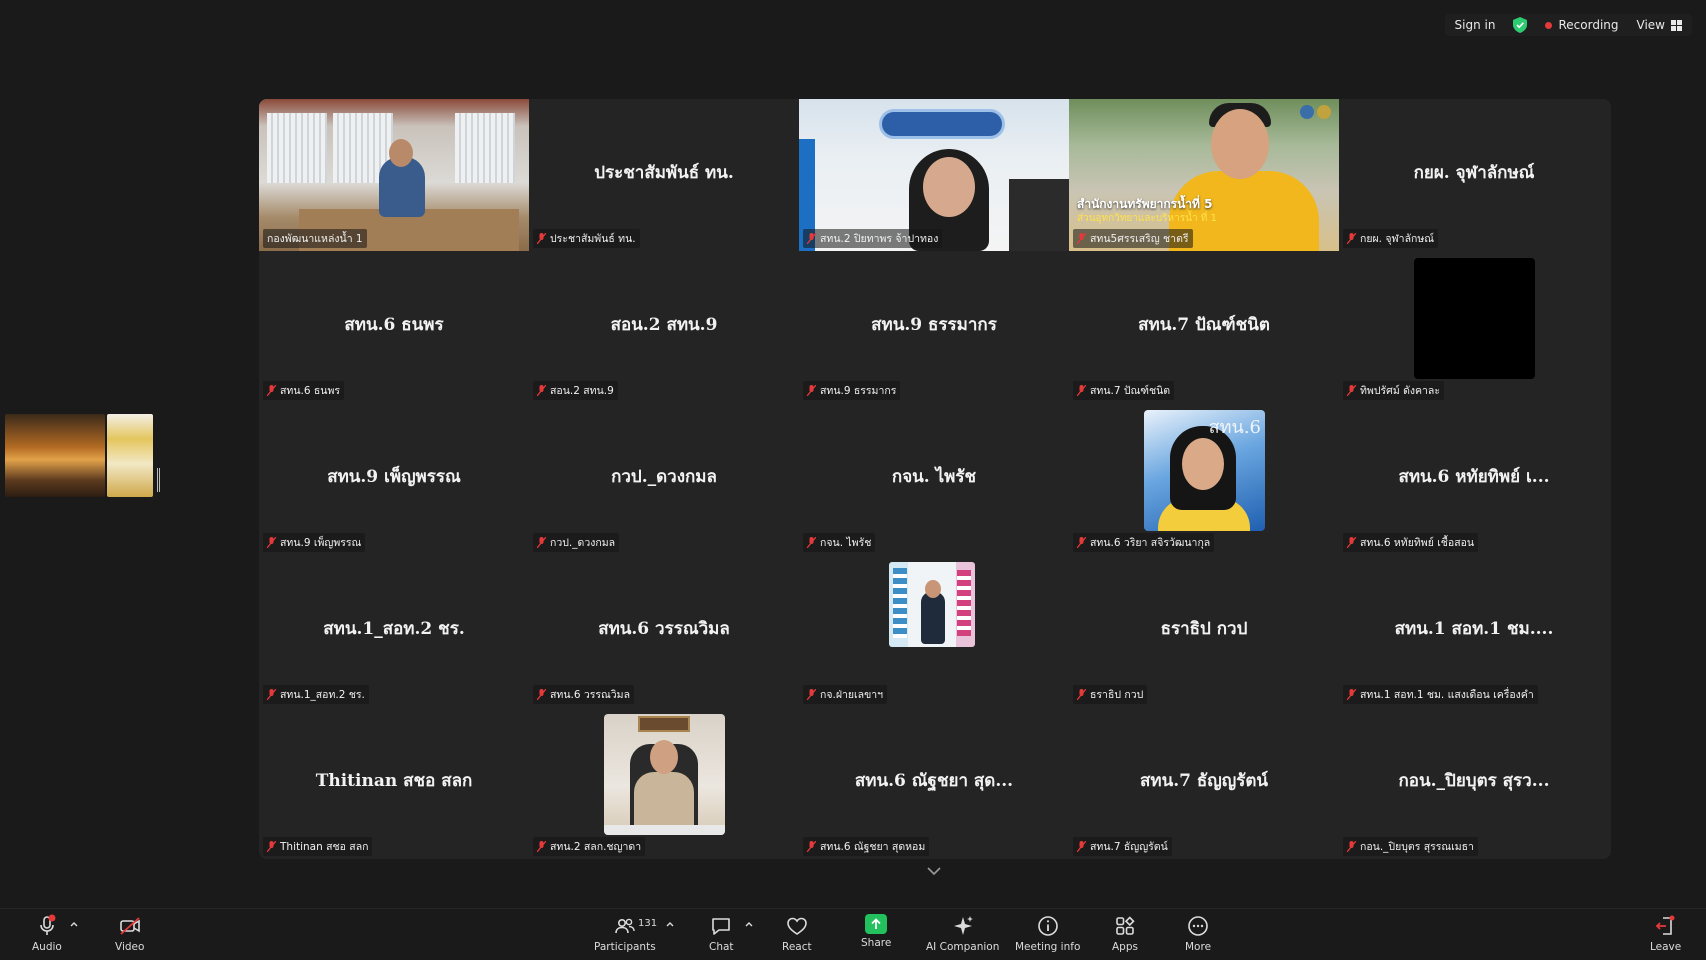 The image size is (1706, 960). Describe the element at coordinates (1440, 694) in the screenshot. I see `participant-label: สทน.1 สอท.1 ชม. แสงเดือน เครื่องคำ` at that location.